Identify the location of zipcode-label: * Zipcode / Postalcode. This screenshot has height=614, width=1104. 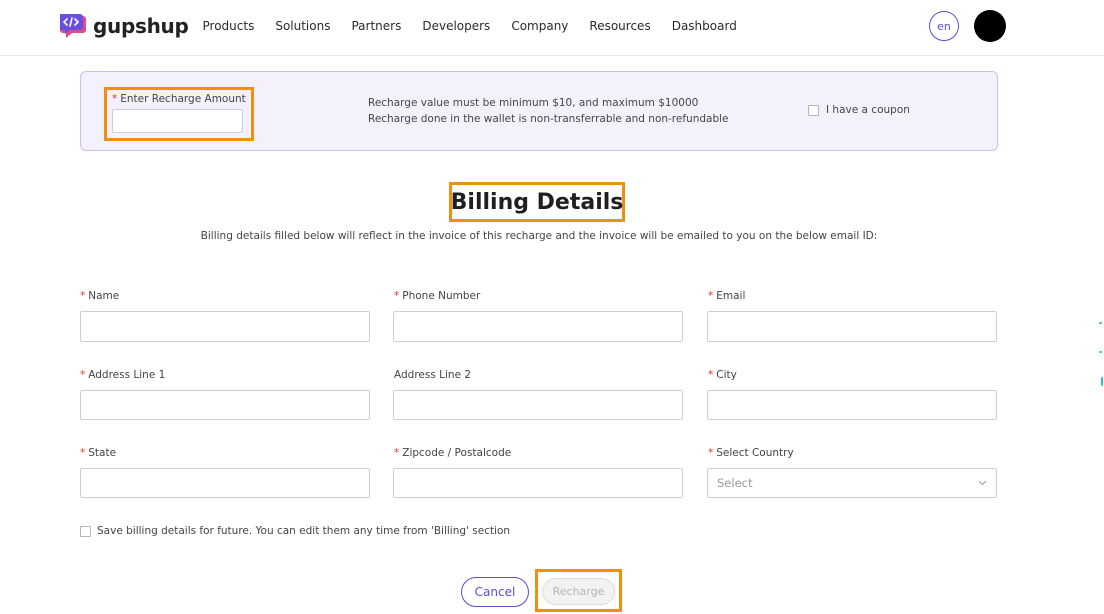
(452, 453).